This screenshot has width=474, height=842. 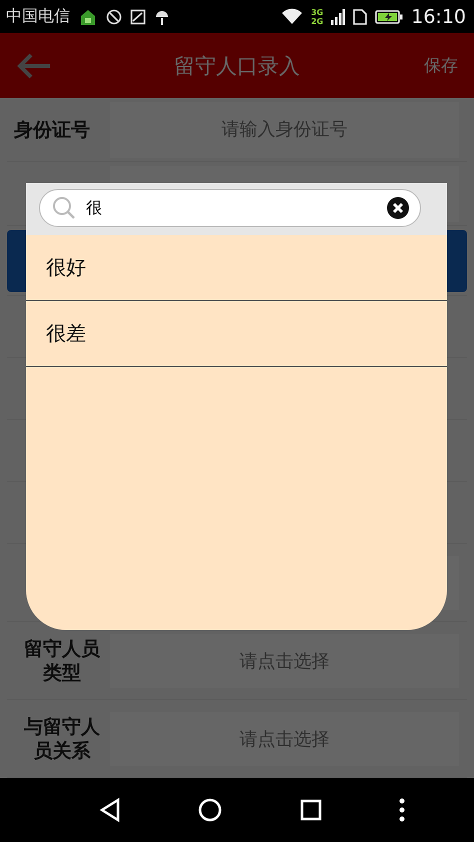 What do you see at coordinates (52, 129) in the screenshot?
I see `field-label: 身份证号` at bounding box center [52, 129].